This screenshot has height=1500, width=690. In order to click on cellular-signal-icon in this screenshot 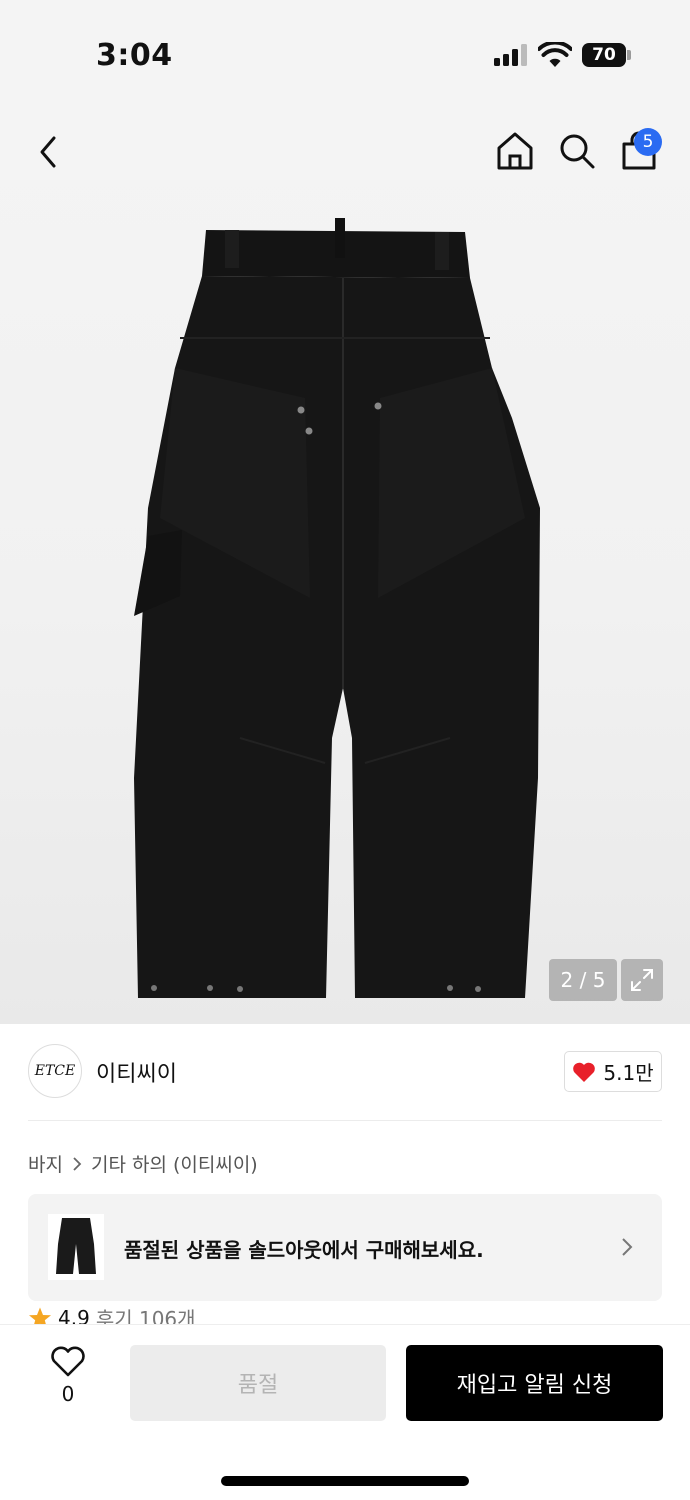, I will do `click(511, 55)`.